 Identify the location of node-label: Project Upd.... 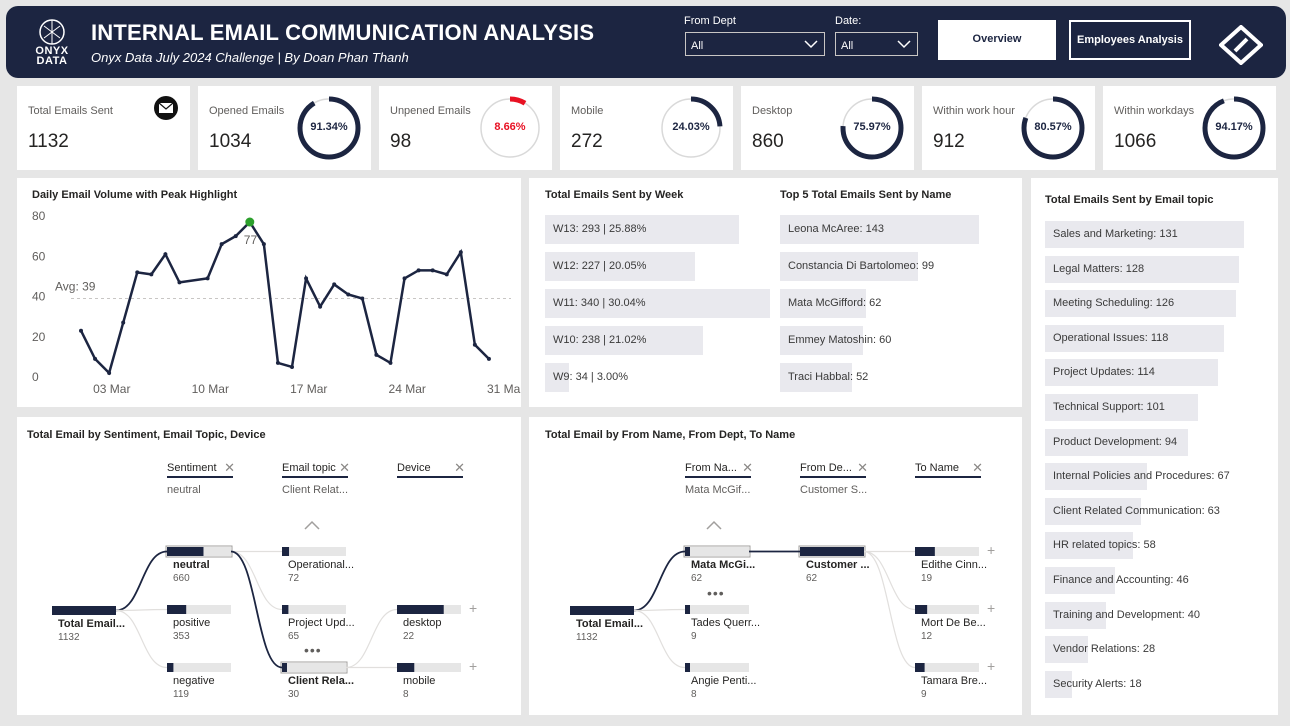
(321, 623).